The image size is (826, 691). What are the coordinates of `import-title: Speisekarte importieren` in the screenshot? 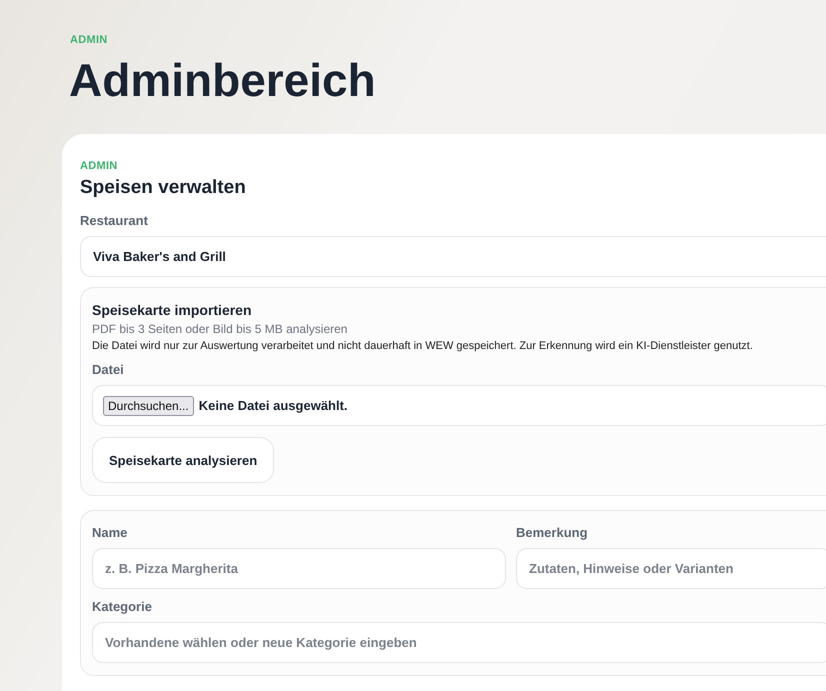 It's located at (172, 310).